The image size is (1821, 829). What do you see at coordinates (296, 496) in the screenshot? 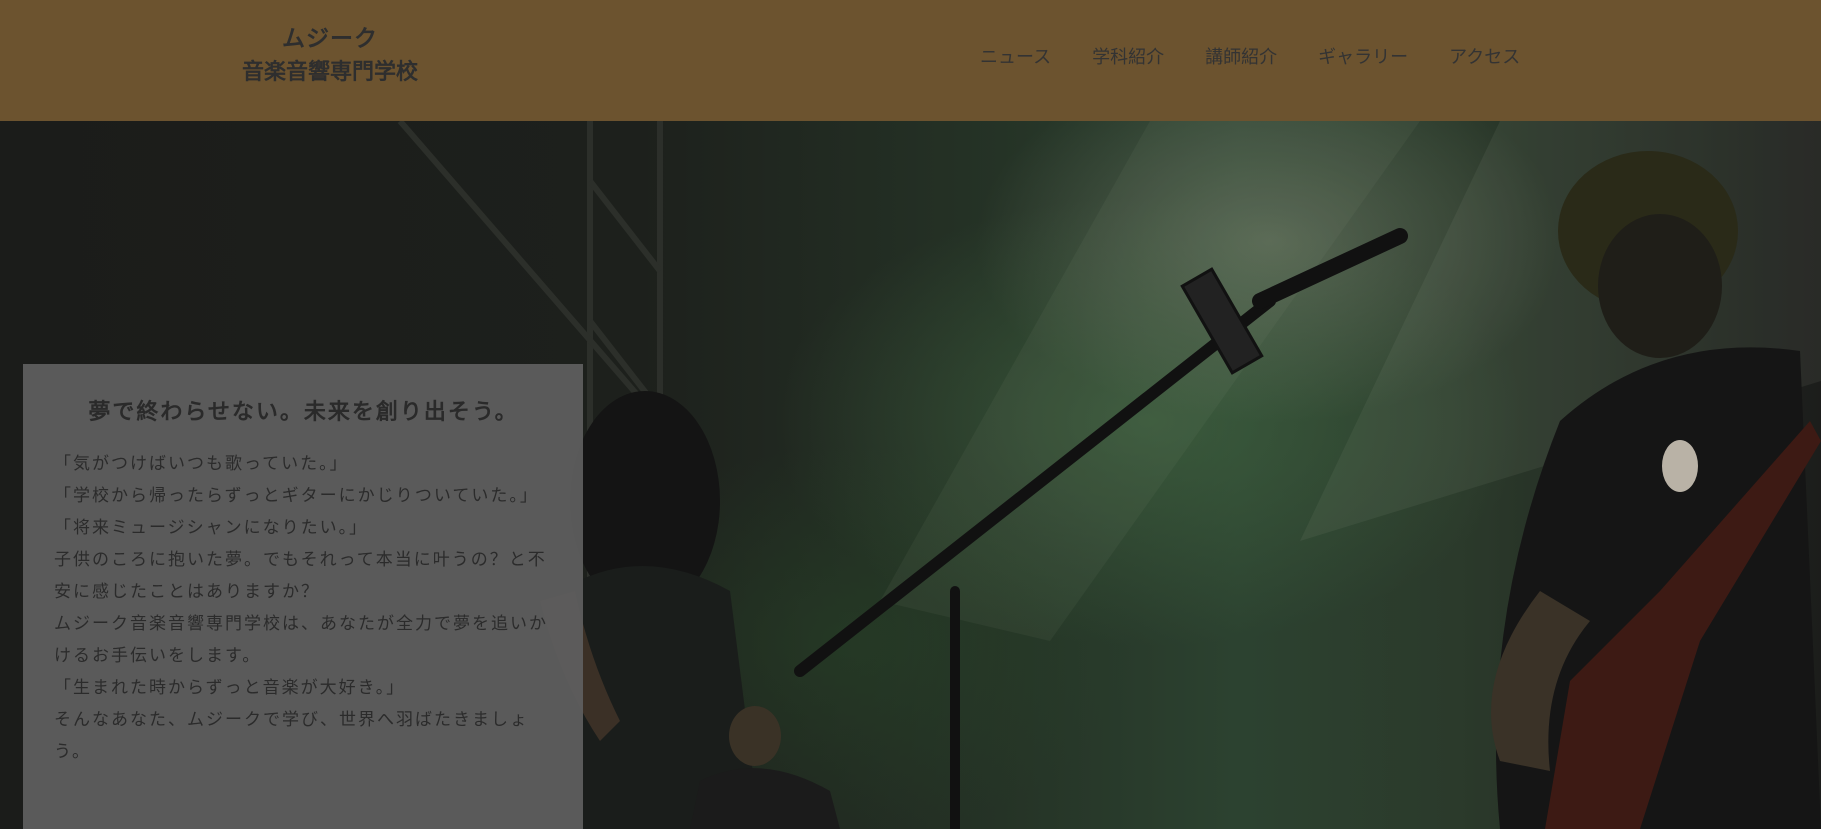
I see `intro-paragraph: 「学校から帰ったらずっとギターにかじりついていた。」` at bounding box center [296, 496].